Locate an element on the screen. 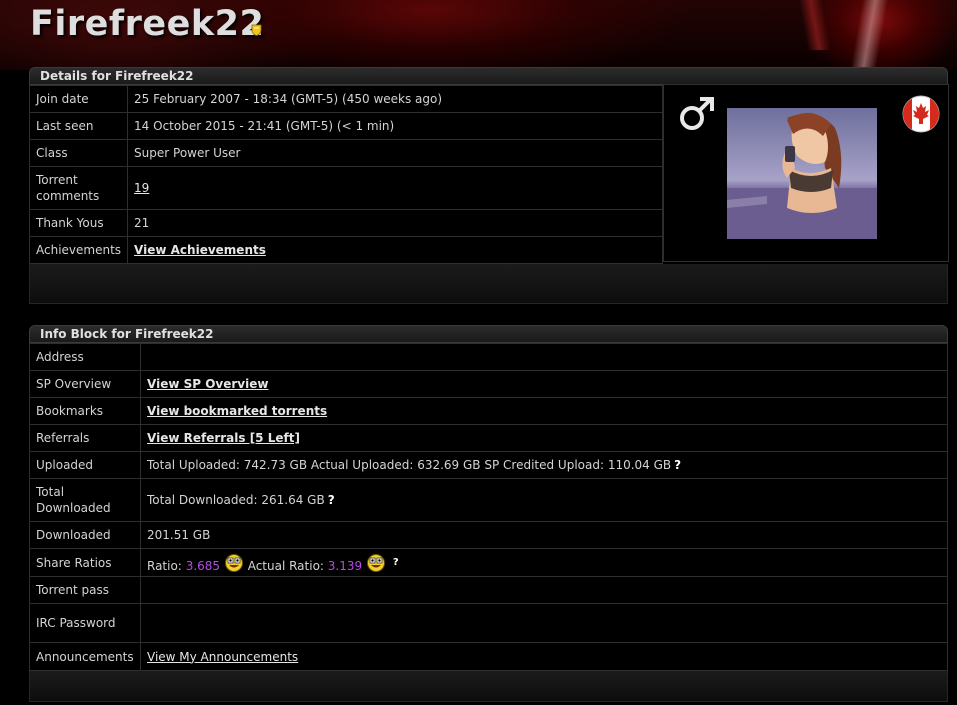  details-panel-footer is located at coordinates (488, 284).